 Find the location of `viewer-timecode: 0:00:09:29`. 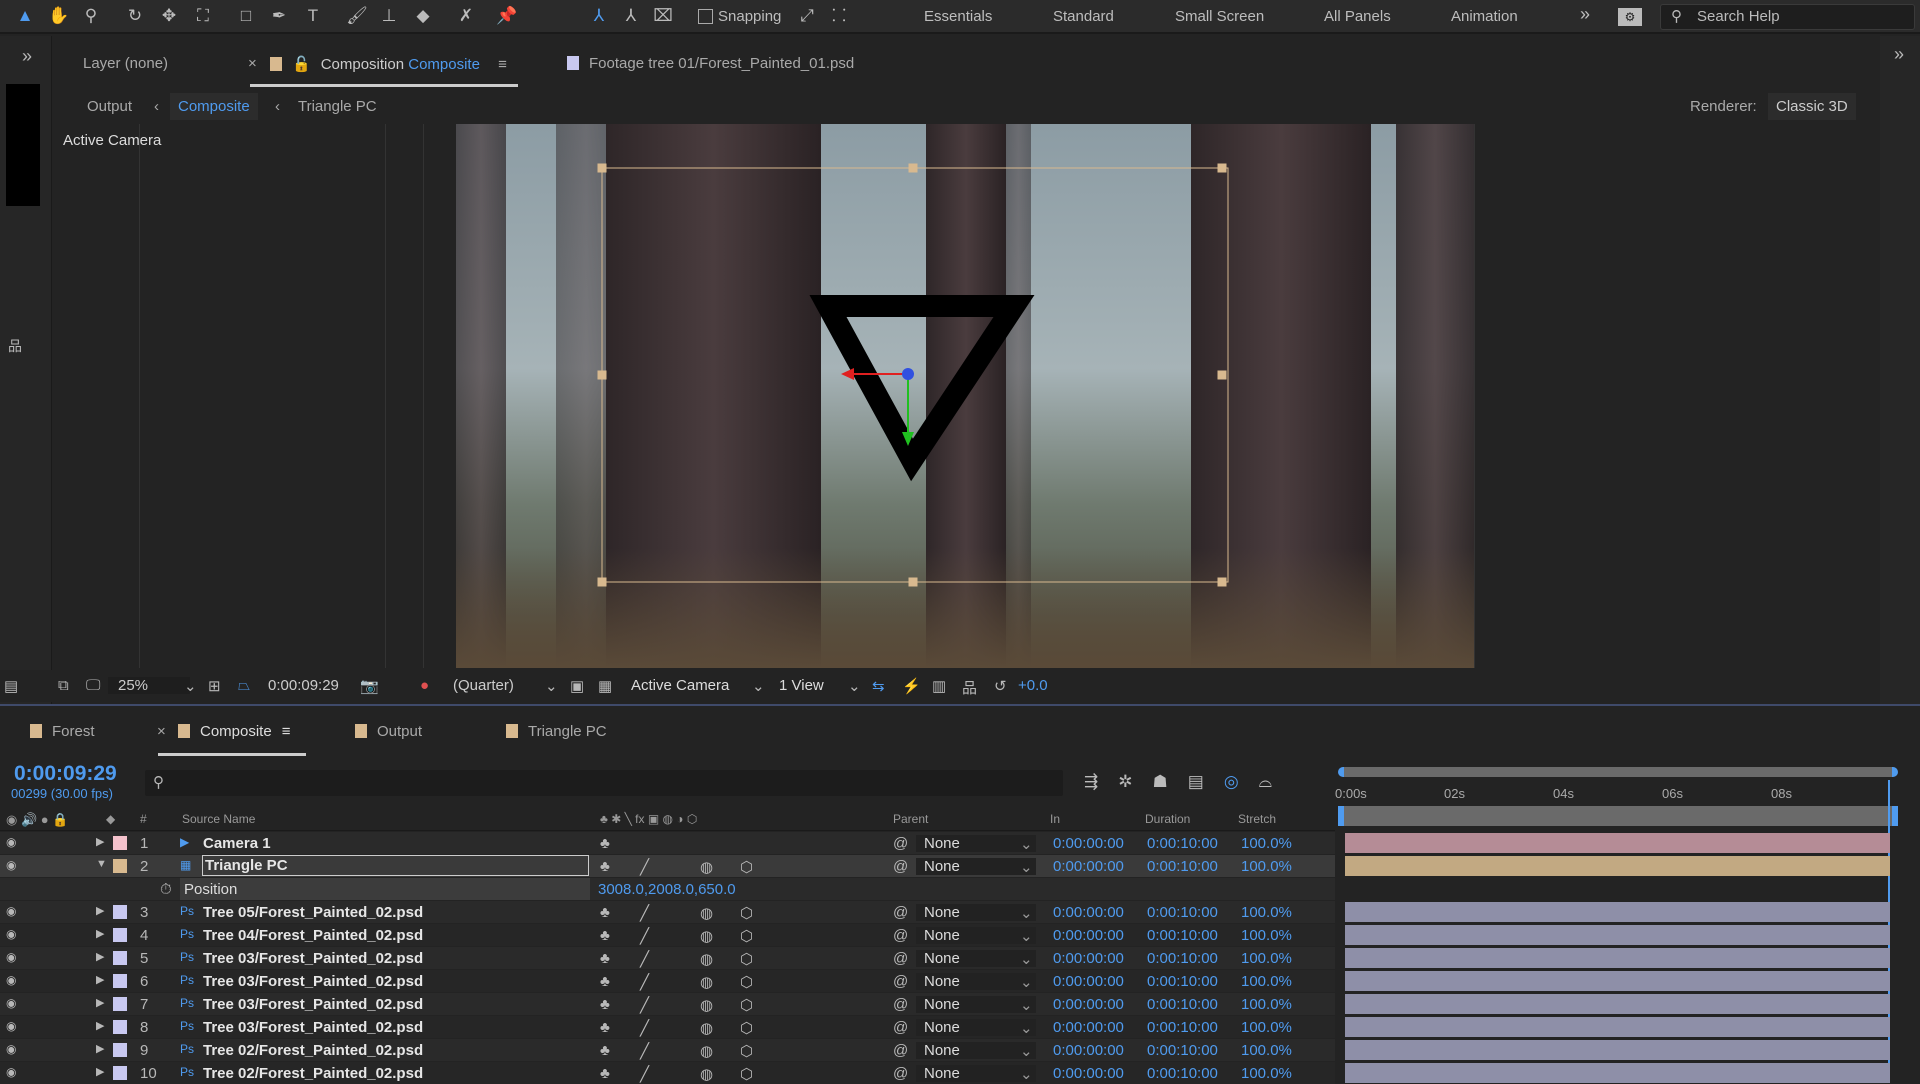

viewer-timecode: 0:00:09:29 is located at coordinates (303, 685).